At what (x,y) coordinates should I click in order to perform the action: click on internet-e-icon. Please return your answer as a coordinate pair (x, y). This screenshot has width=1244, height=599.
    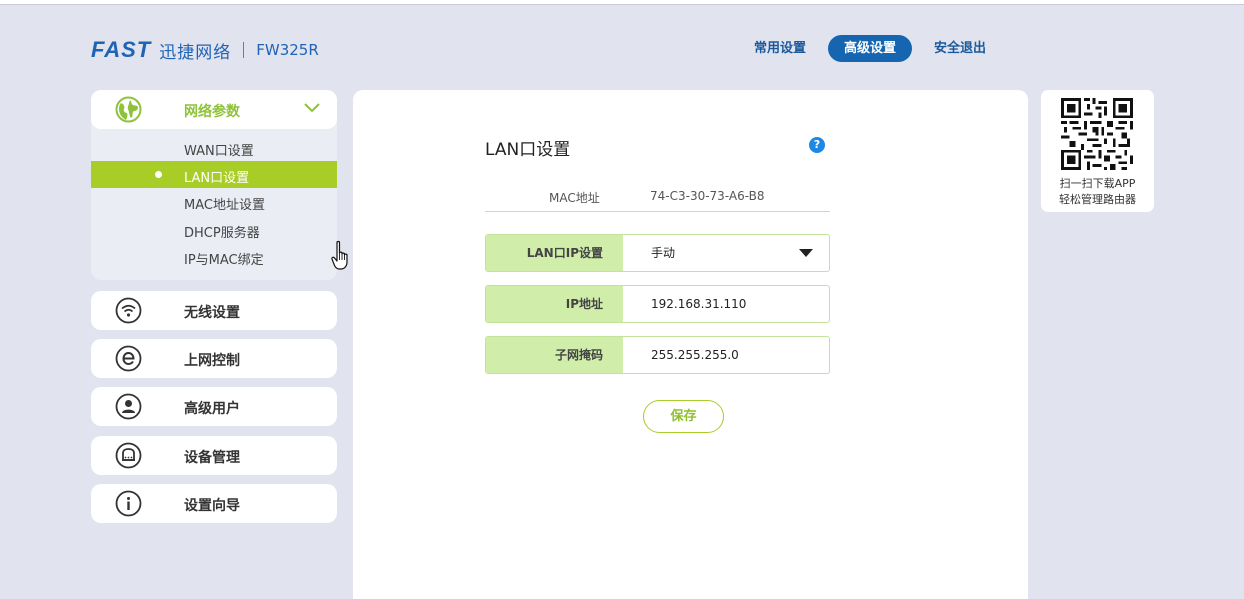
    Looking at the image, I should click on (128, 358).